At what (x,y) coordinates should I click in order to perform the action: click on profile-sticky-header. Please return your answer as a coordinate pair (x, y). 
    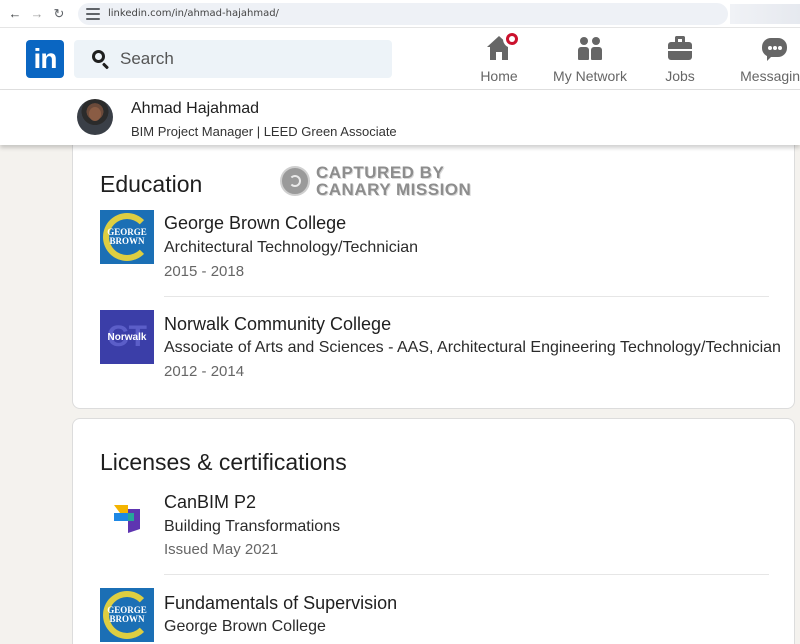
    Looking at the image, I should click on (400, 117).